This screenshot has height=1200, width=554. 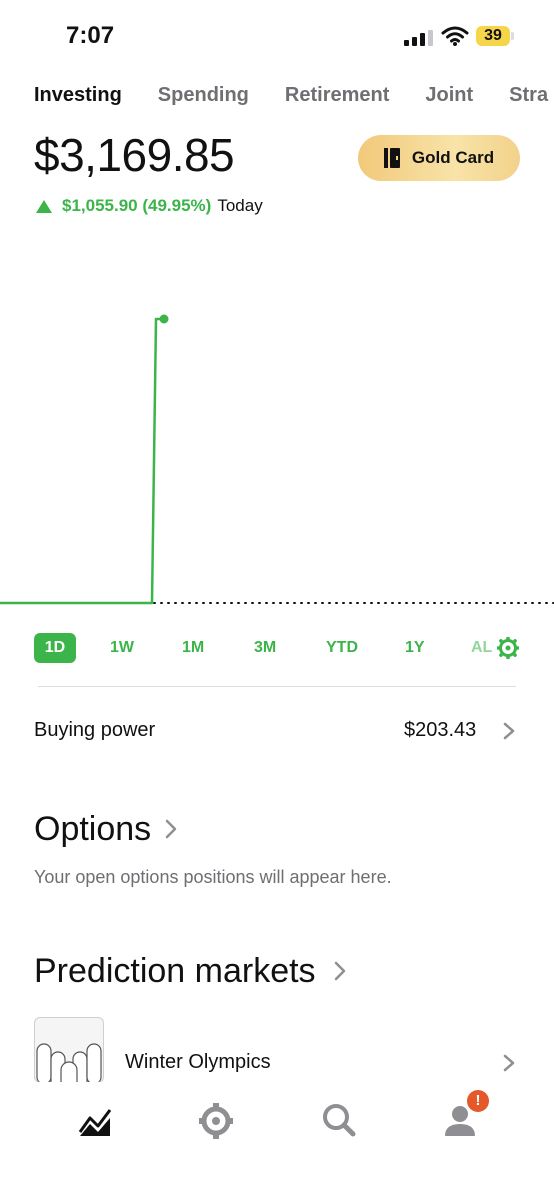 What do you see at coordinates (198, 1062) in the screenshot?
I see `winter-olympics-label: Winter Olympics` at bounding box center [198, 1062].